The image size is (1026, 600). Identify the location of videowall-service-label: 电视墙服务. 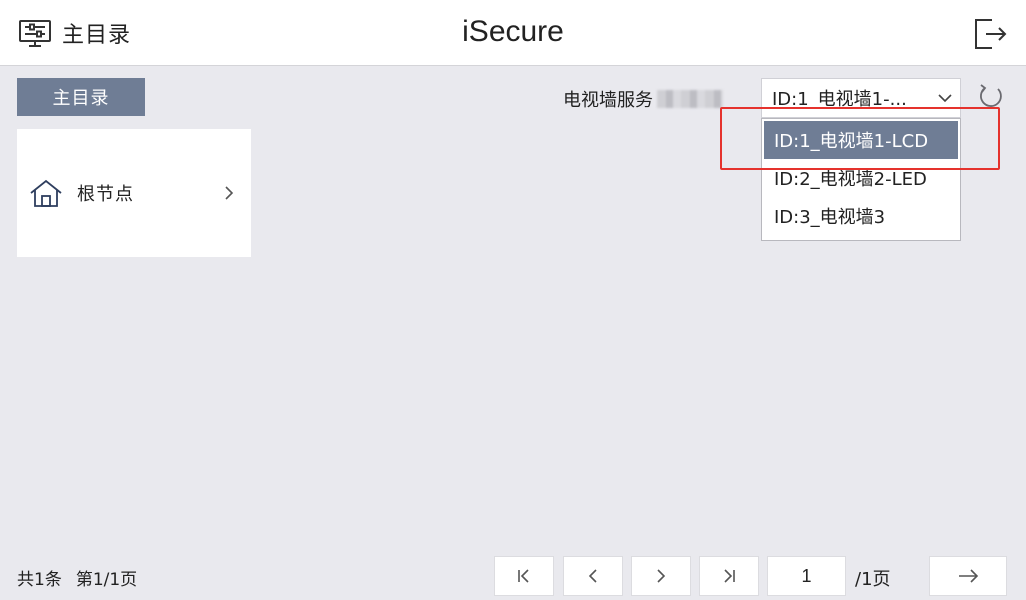
(643, 99).